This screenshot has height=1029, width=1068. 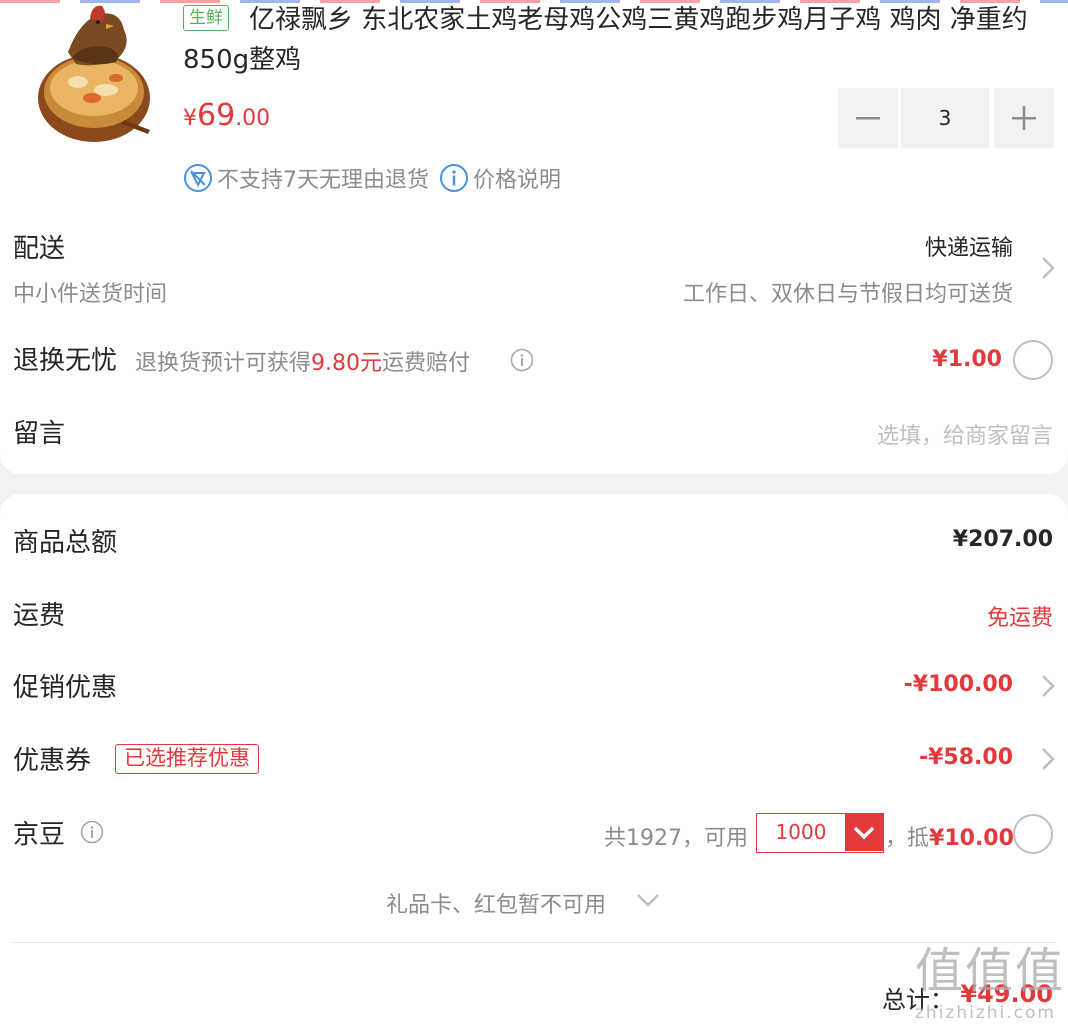 What do you see at coordinates (190, 118) in the screenshot?
I see `price-currency: ¥` at bounding box center [190, 118].